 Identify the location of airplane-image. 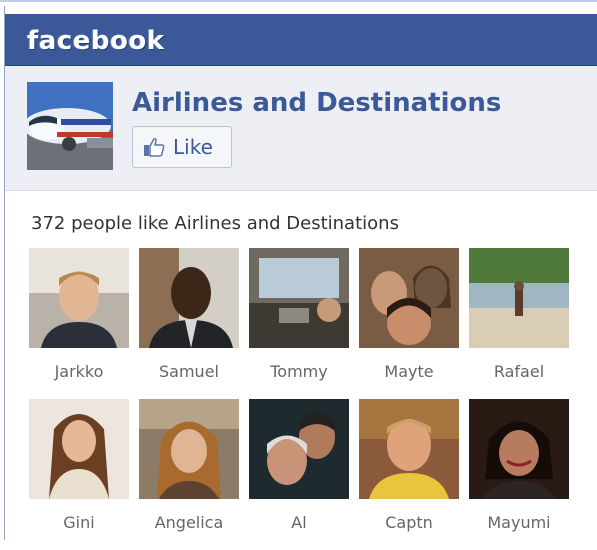
(70, 126).